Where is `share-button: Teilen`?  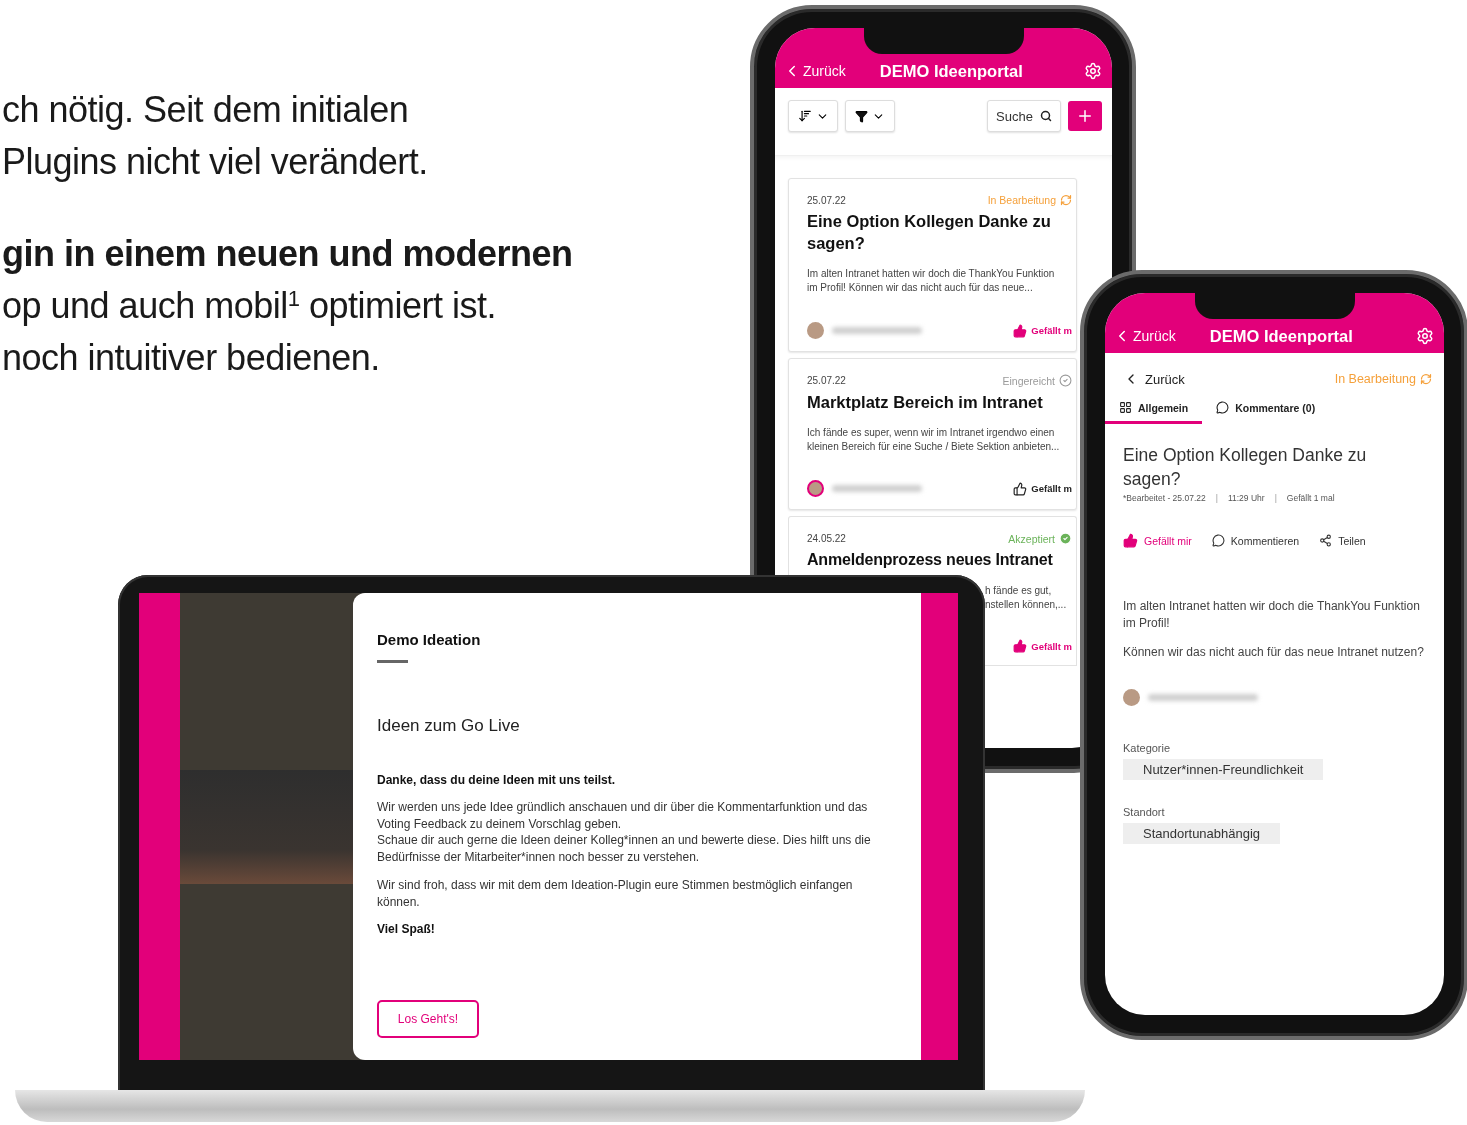 share-button: Teilen is located at coordinates (1342, 540).